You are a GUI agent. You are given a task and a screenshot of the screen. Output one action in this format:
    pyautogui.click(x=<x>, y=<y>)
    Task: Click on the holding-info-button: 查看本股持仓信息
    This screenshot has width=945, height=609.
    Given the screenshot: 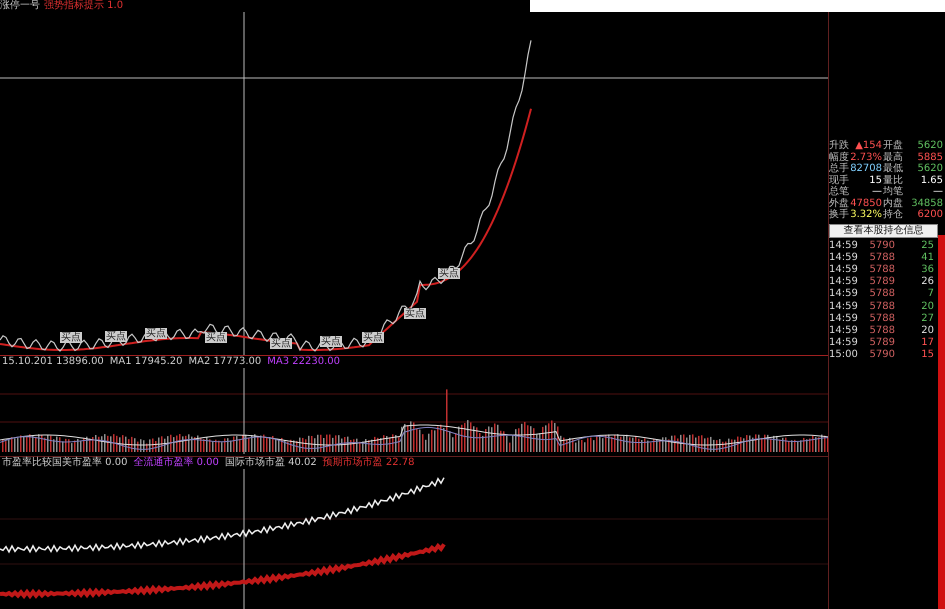 What is the action you would take?
    pyautogui.click(x=883, y=231)
    